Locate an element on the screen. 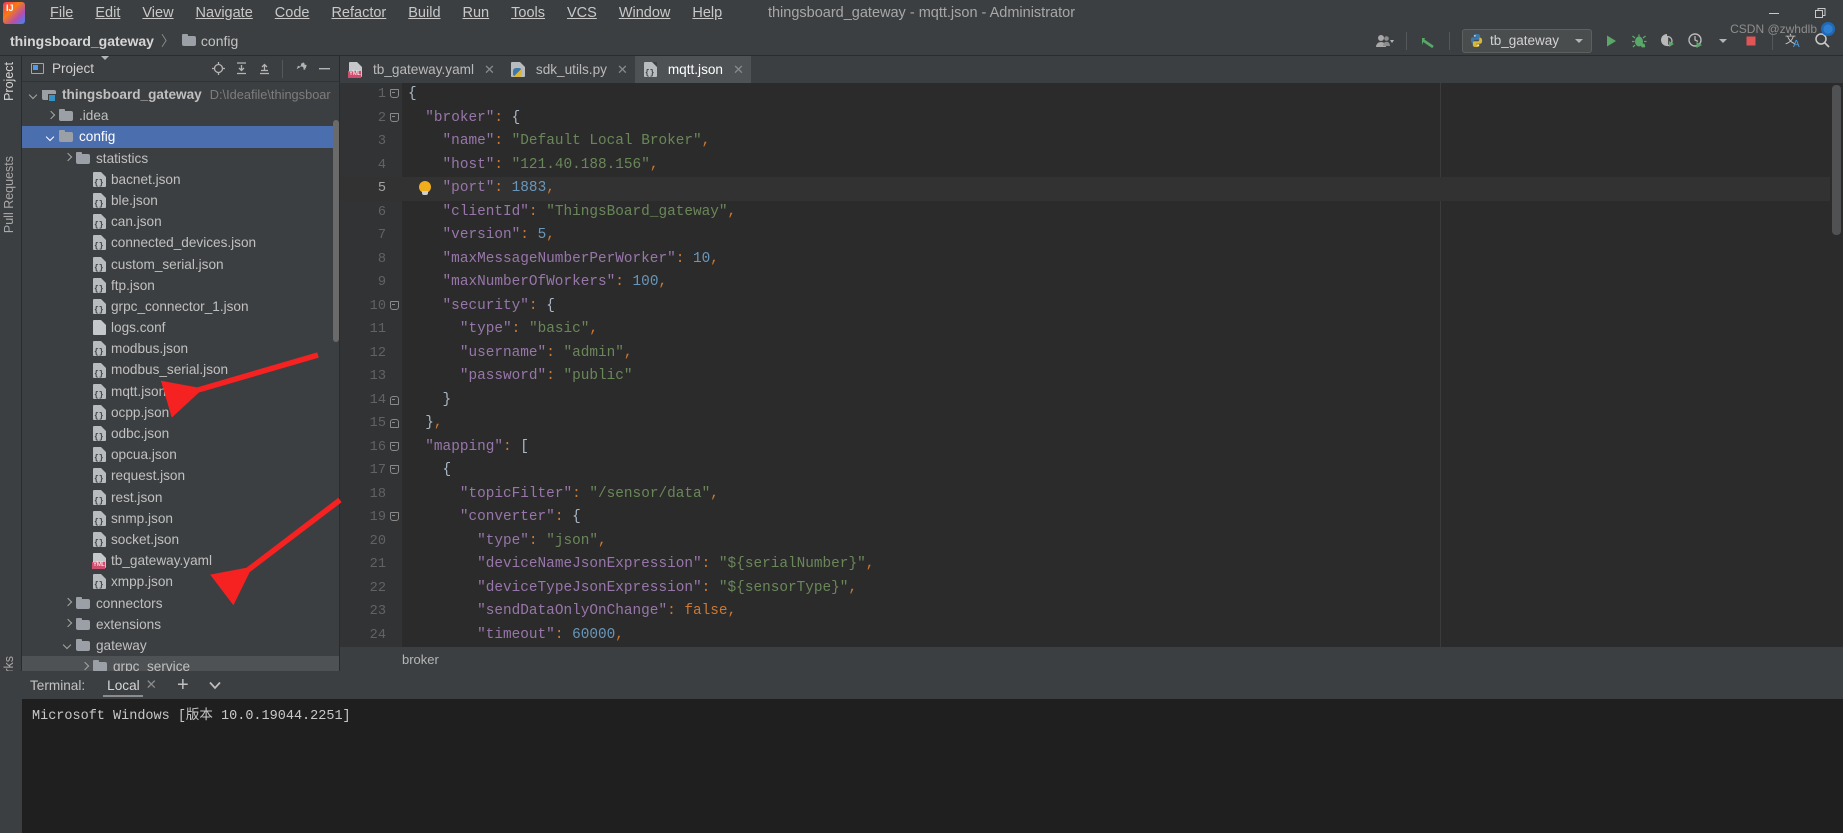  people-icon is located at coordinates (1385, 41).